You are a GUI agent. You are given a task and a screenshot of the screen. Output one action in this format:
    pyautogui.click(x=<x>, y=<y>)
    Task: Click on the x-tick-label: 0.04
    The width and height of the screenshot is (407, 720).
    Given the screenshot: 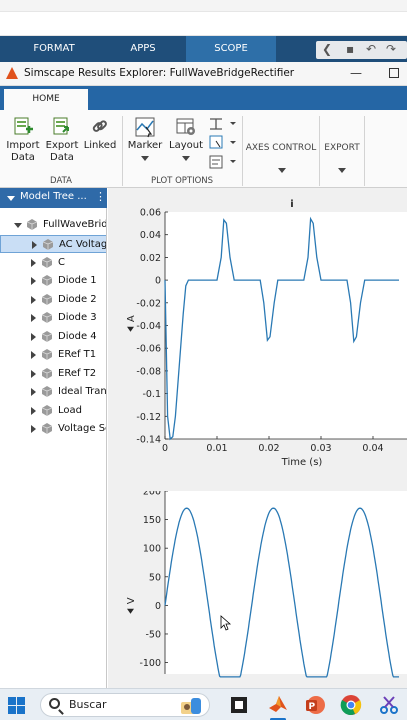 What is the action you would take?
    pyautogui.click(x=372, y=448)
    